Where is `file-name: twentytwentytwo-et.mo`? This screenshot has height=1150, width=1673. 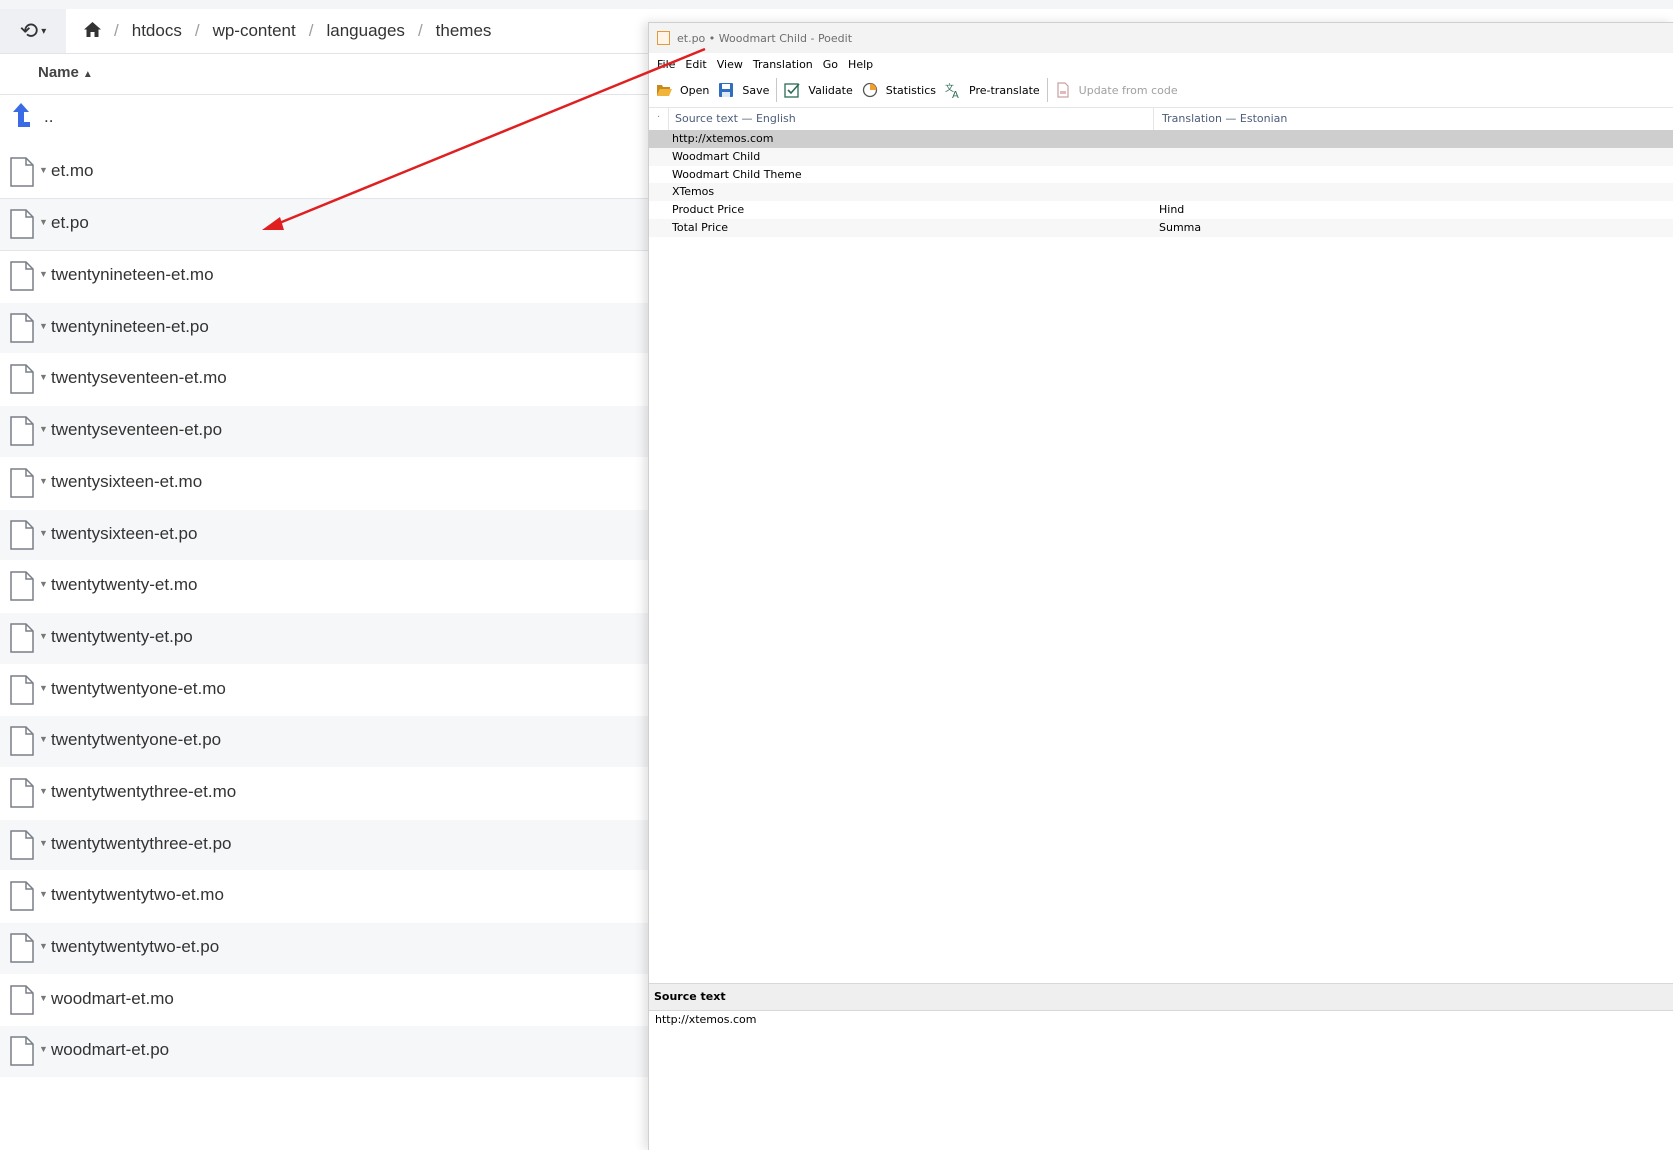
file-name: twentytwentytwo-et.mo is located at coordinates (137, 895).